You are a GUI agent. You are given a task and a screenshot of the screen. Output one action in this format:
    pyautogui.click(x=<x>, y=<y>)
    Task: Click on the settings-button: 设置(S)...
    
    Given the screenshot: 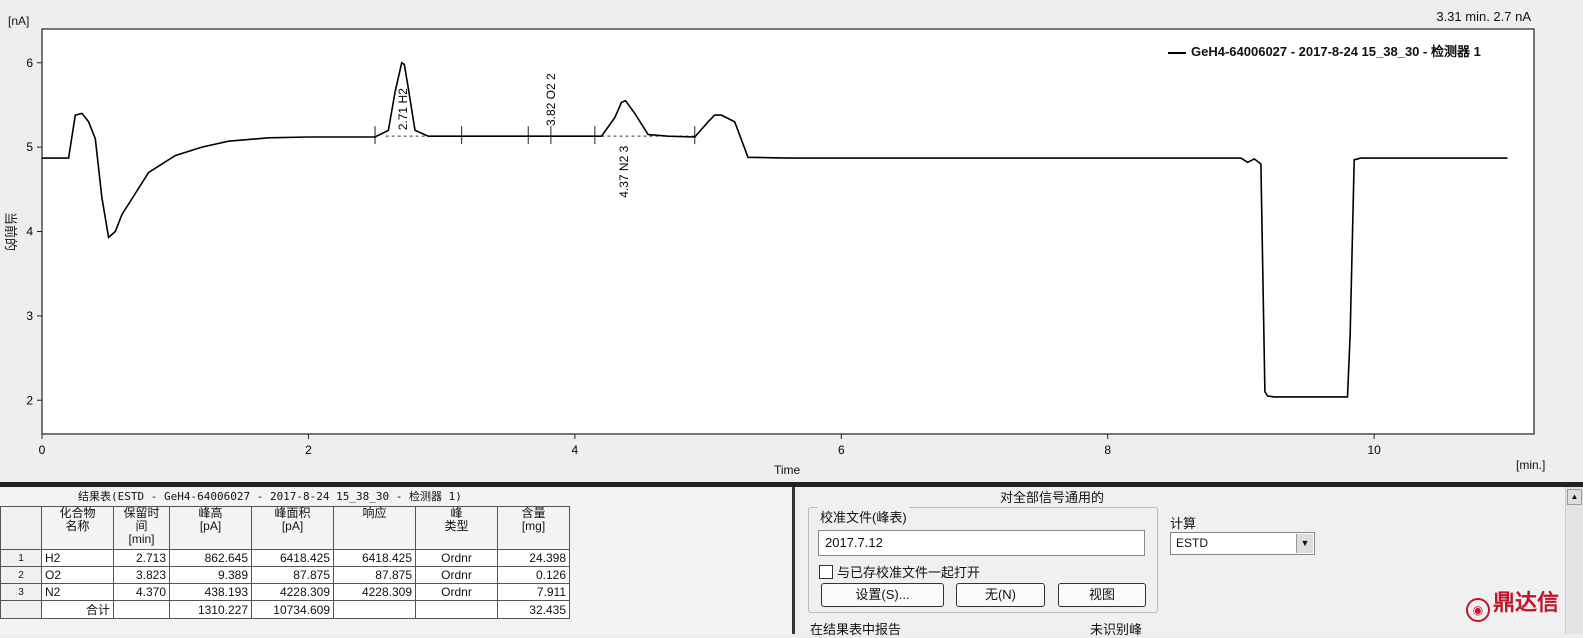 What is the action you would take?
    pyautogui.click(x=882, y=595)
    